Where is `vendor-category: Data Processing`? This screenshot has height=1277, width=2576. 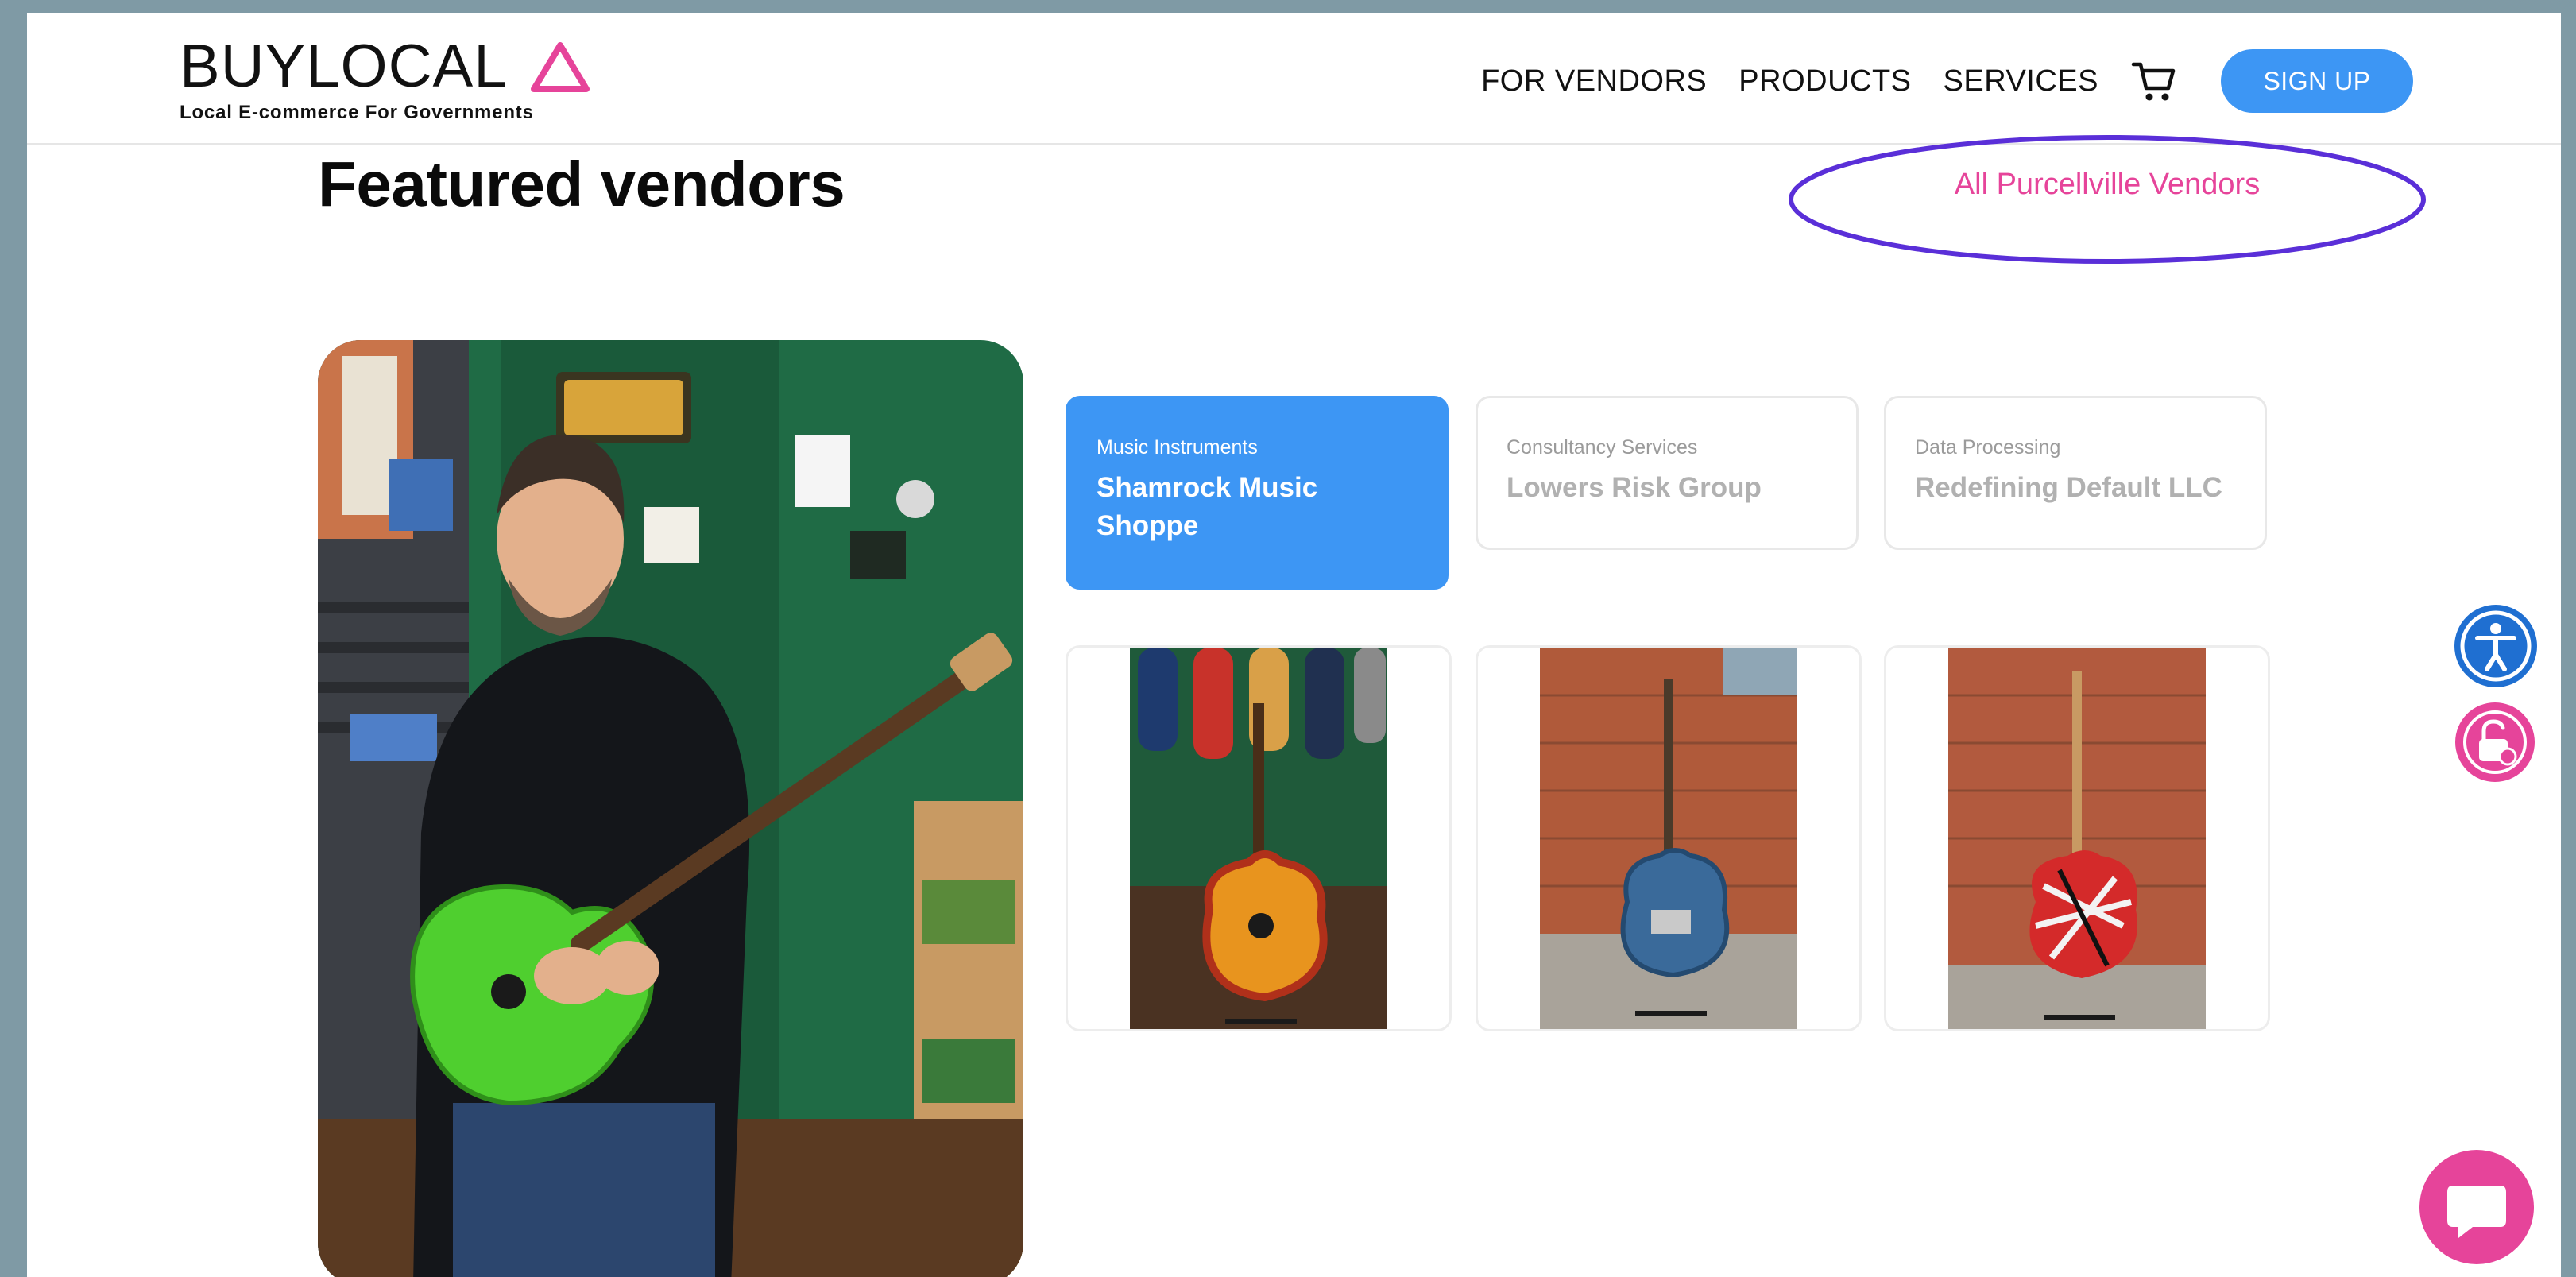 vendor-category: Data Processing is located at coordinates (1988, 447).